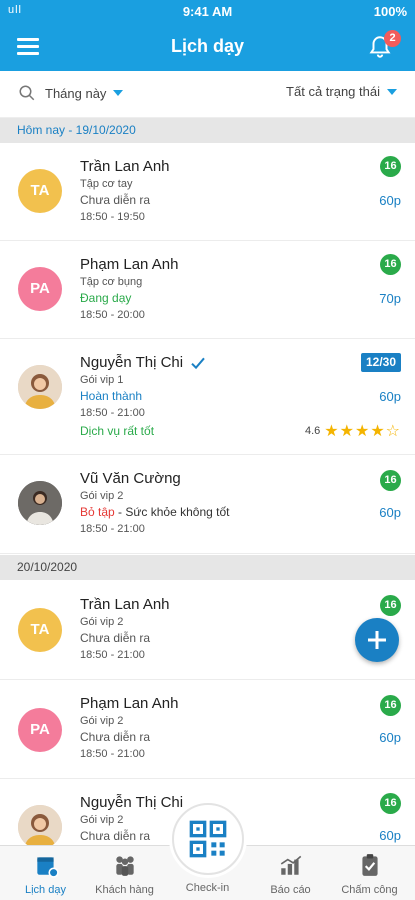 This screenshot has height=900, width=415. I want to click on student-name: Vũ Văn Cường, so click(130, 478).